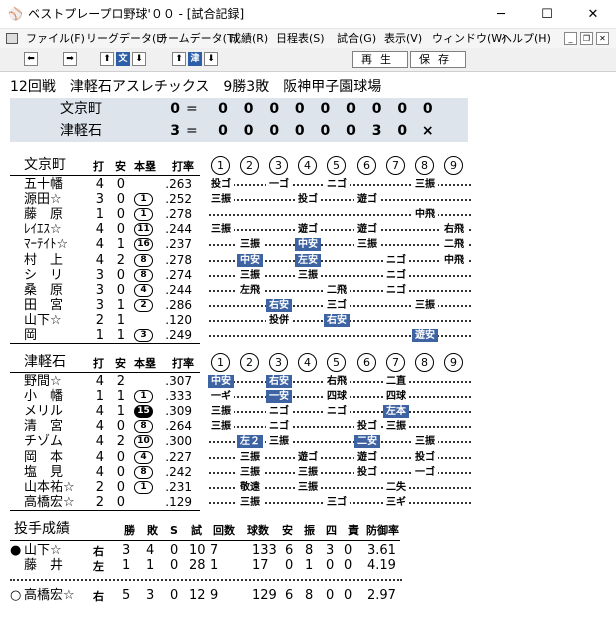  Describe the element at coordinates (31, 59) in the screenshot. I see `prev-arrow-icon: ⬅` at that location.